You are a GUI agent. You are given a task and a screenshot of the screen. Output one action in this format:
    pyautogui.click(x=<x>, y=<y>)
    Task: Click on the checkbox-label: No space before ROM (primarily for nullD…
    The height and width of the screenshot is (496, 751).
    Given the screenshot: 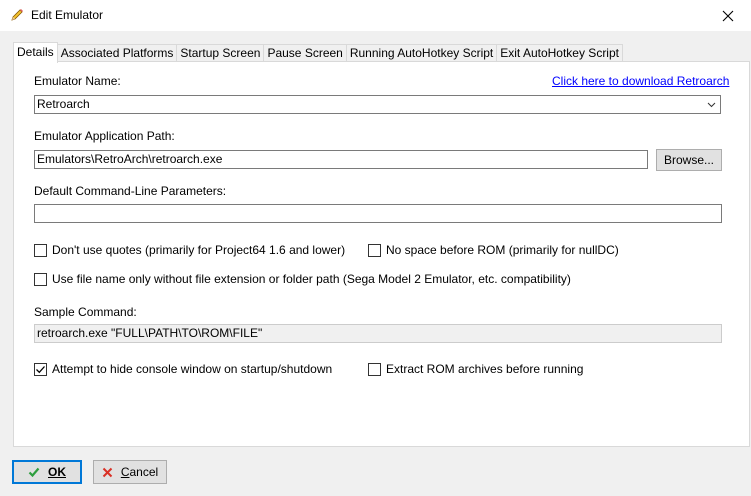 What is the action you would take?
    pyautogui.click(x=502, y=250)
    